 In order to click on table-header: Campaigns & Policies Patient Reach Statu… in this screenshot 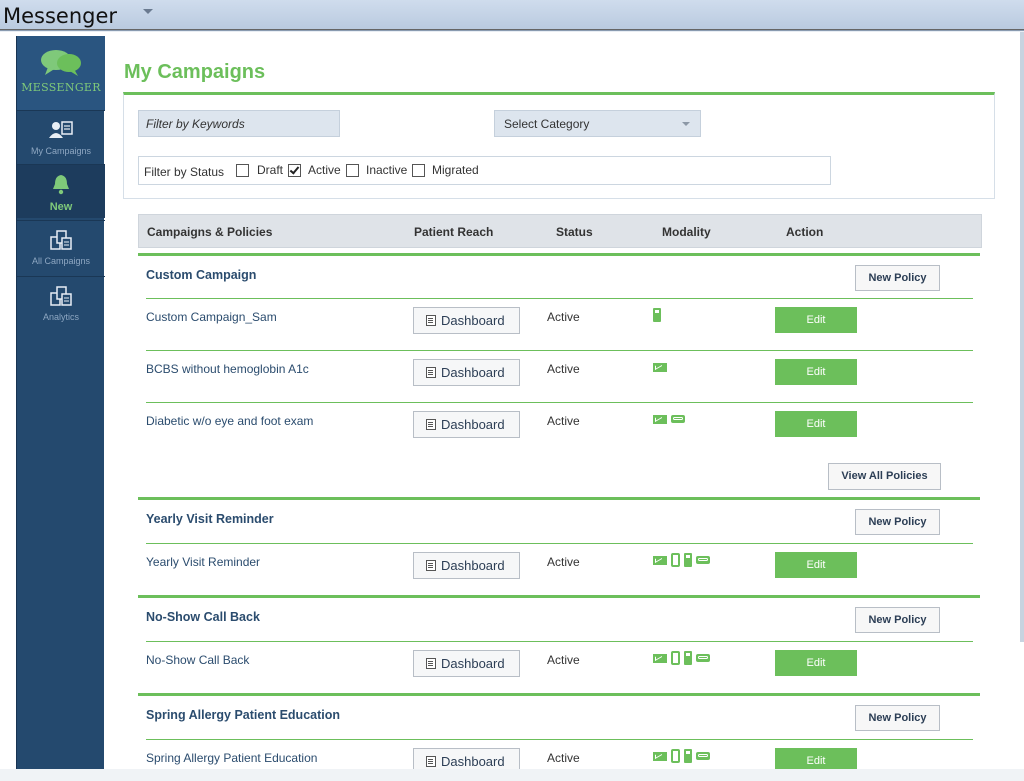, I will do `click(560, 231)`.